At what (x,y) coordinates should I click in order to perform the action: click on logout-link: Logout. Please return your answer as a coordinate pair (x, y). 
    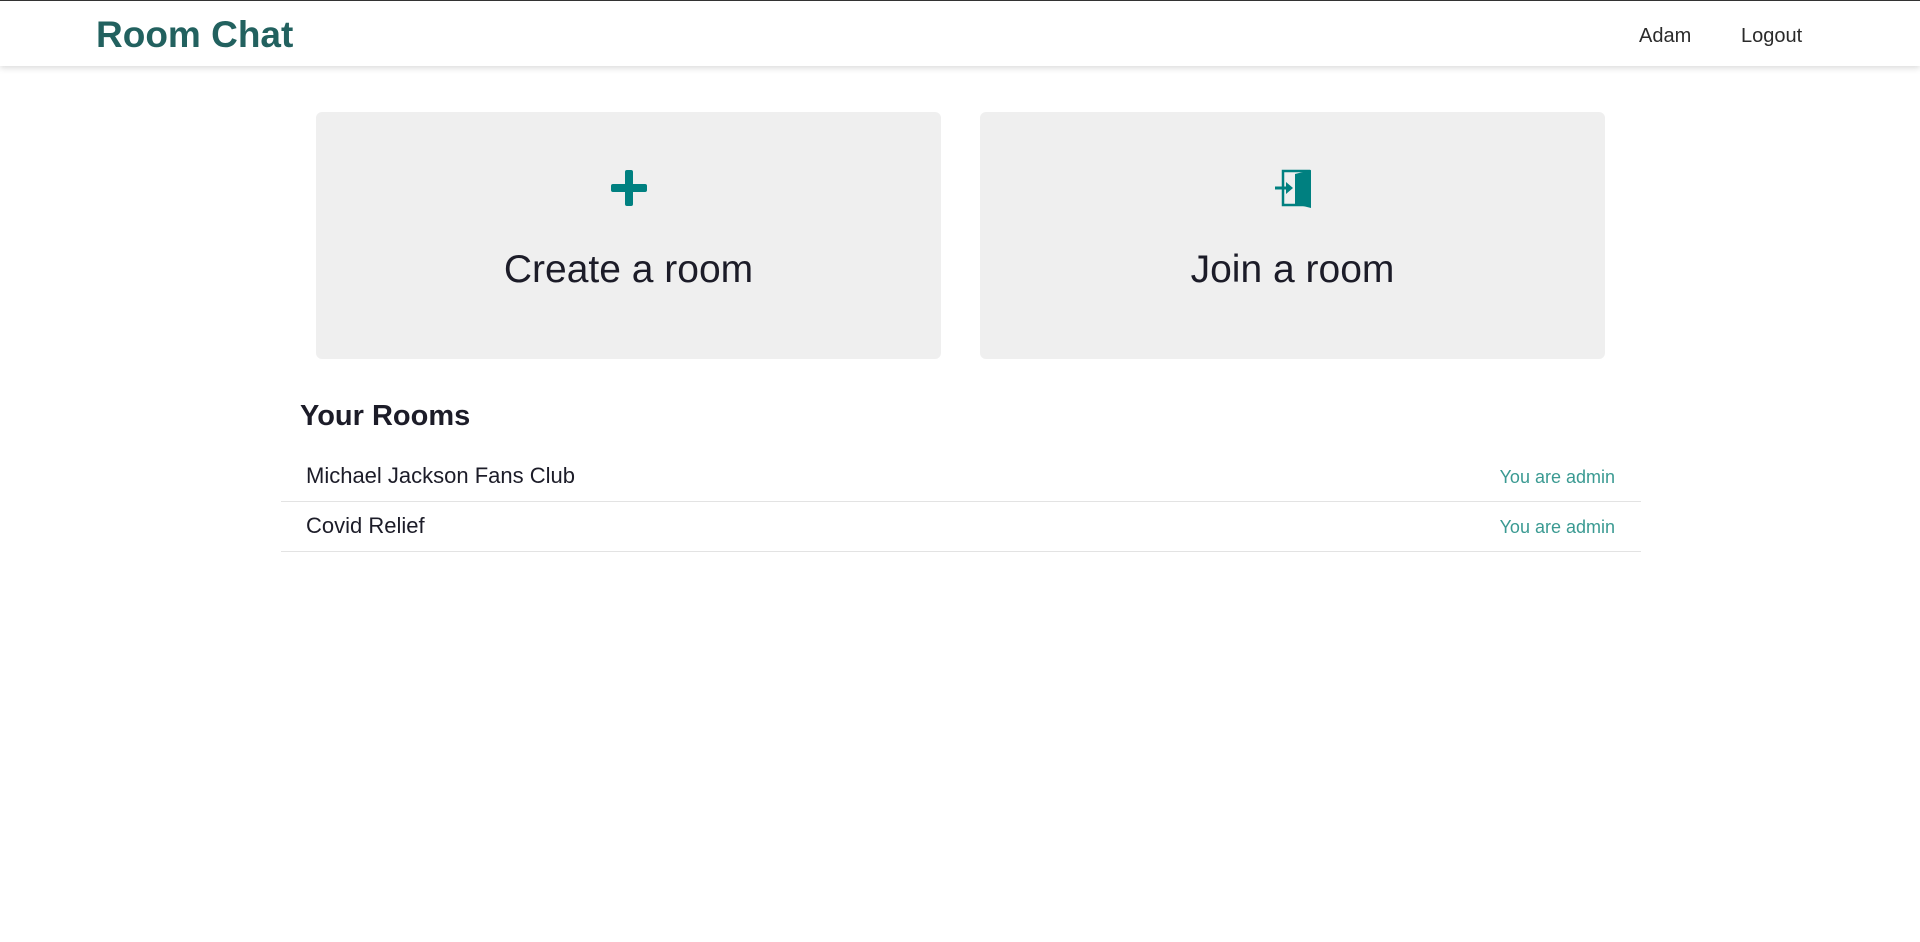
    Looking at the image, I should click on (1771, 36).